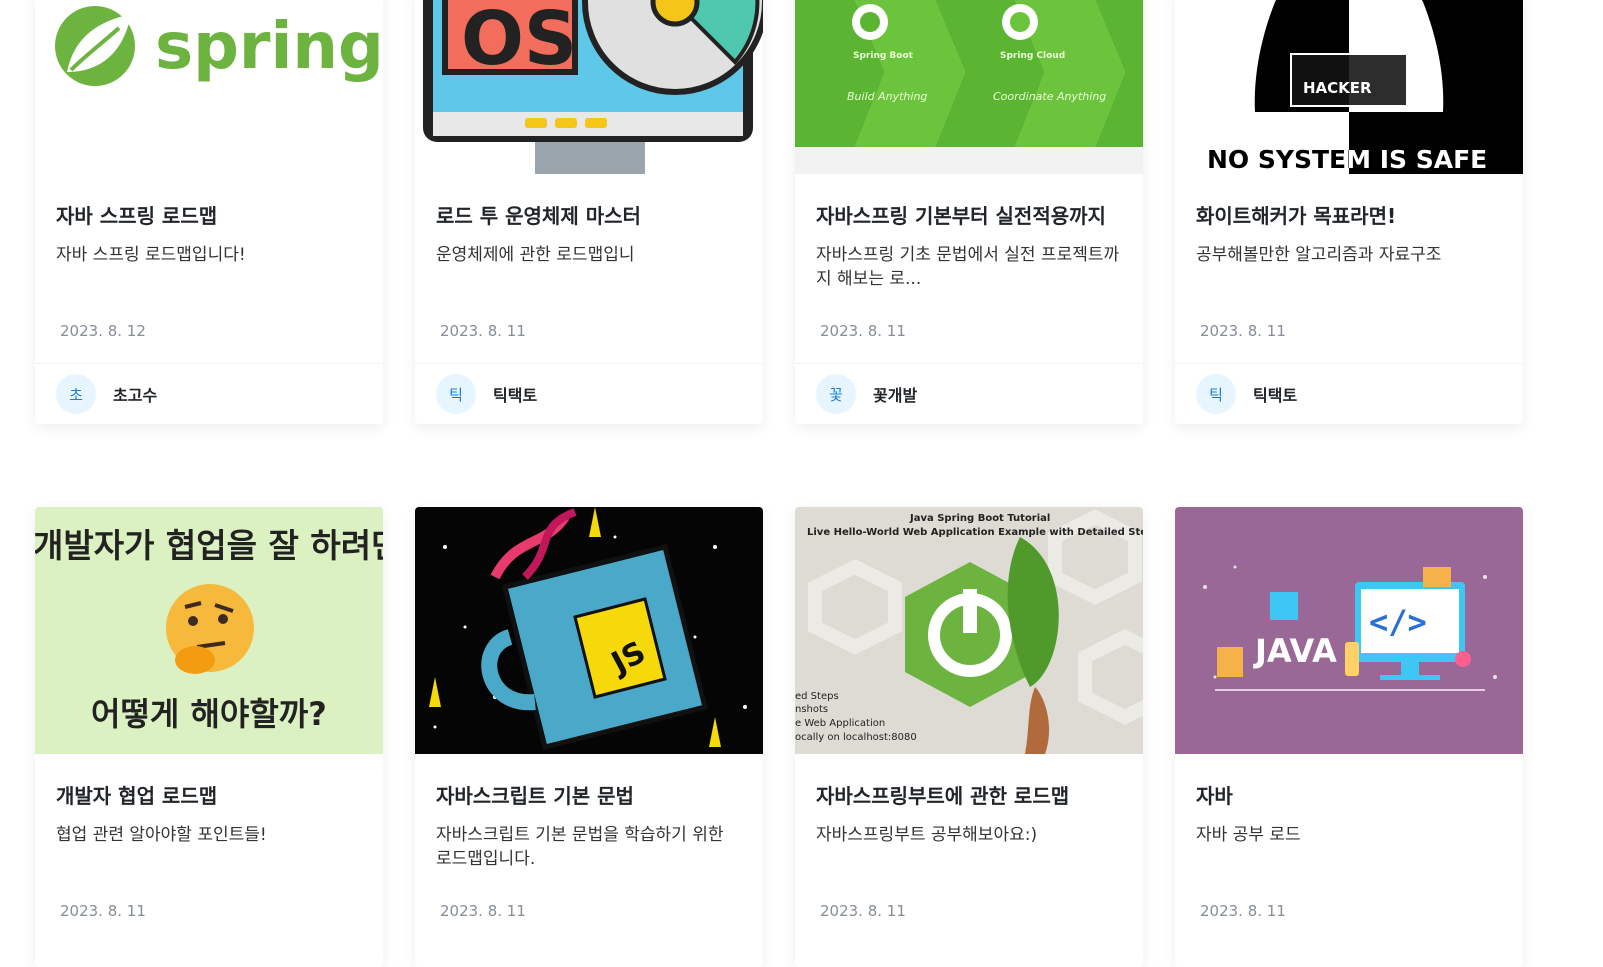  Describe the element at coordinates (95, 46) in the screenshot. I see `spring-leaf-icon` at that location.